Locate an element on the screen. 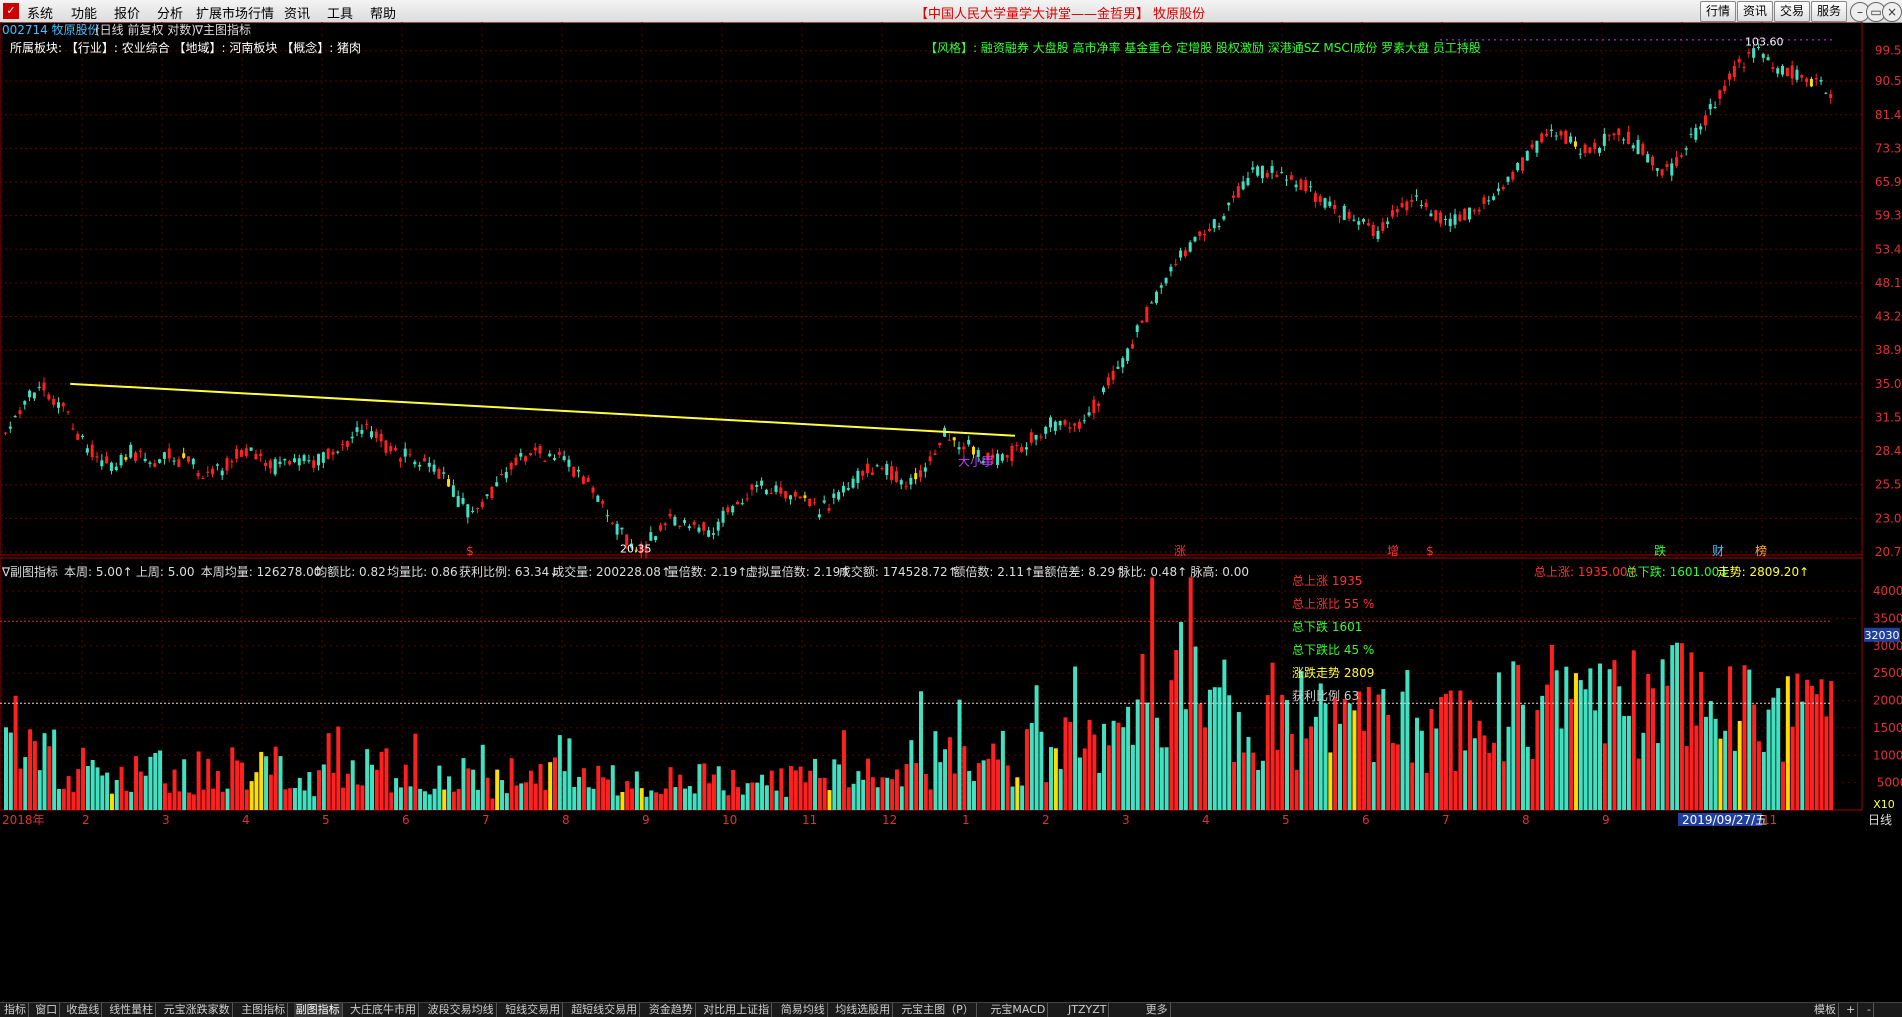 This screenshot has width=1902, height=1017. high-price-label: 103.60 is located at coordinates (1764, 41).